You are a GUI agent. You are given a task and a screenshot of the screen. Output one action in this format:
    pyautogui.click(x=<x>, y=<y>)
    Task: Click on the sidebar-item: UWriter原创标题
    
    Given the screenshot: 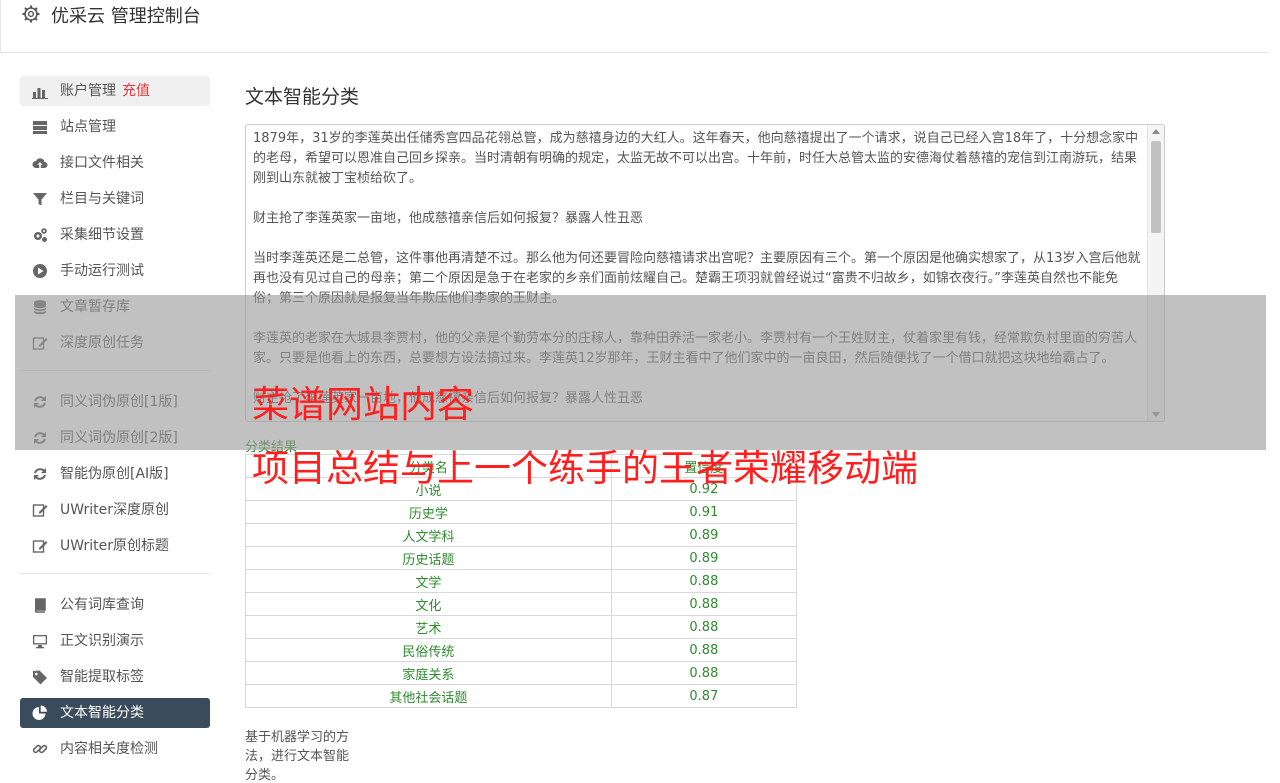 What is the action you would take?
    pyautogui.click(x=115, y=546)
    